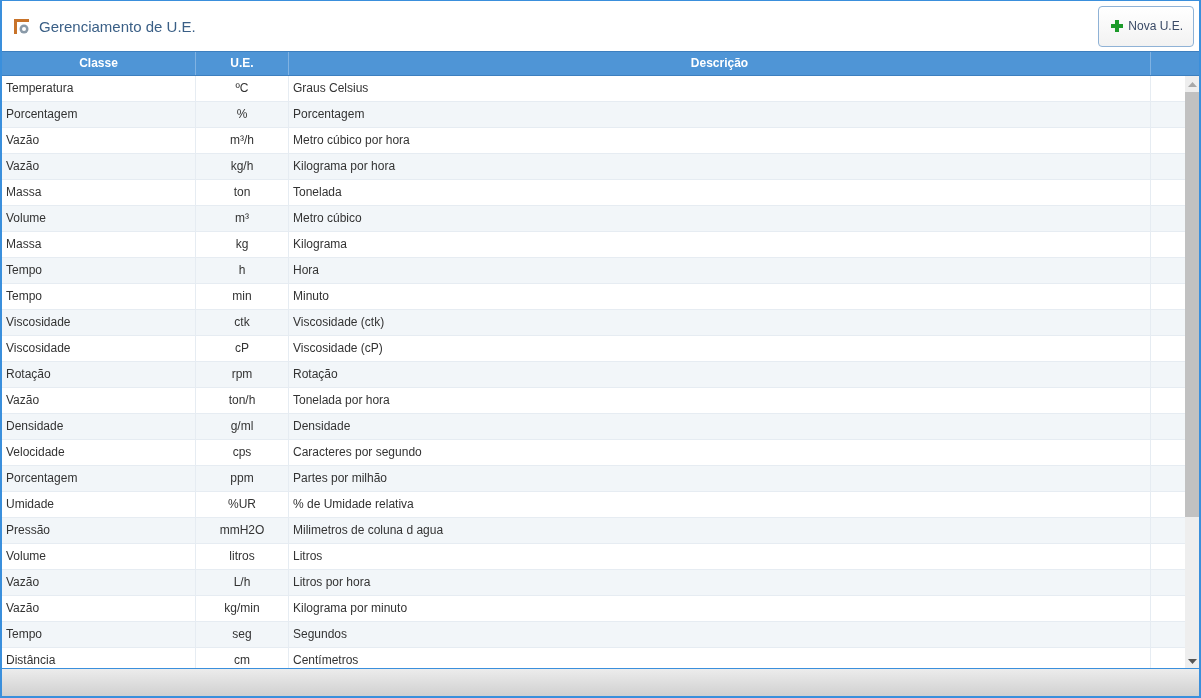 Image resolution: width=1201 pixels, height=698 pixels. I want to click on table-cell: min, so click(242, 296).